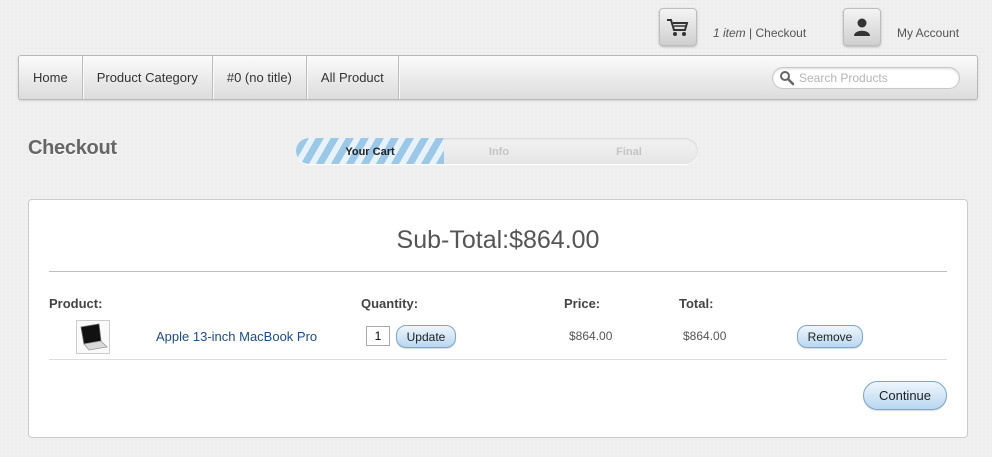  I want to click on subtotal: Sub-Total:$864.00, so click(498, 240).